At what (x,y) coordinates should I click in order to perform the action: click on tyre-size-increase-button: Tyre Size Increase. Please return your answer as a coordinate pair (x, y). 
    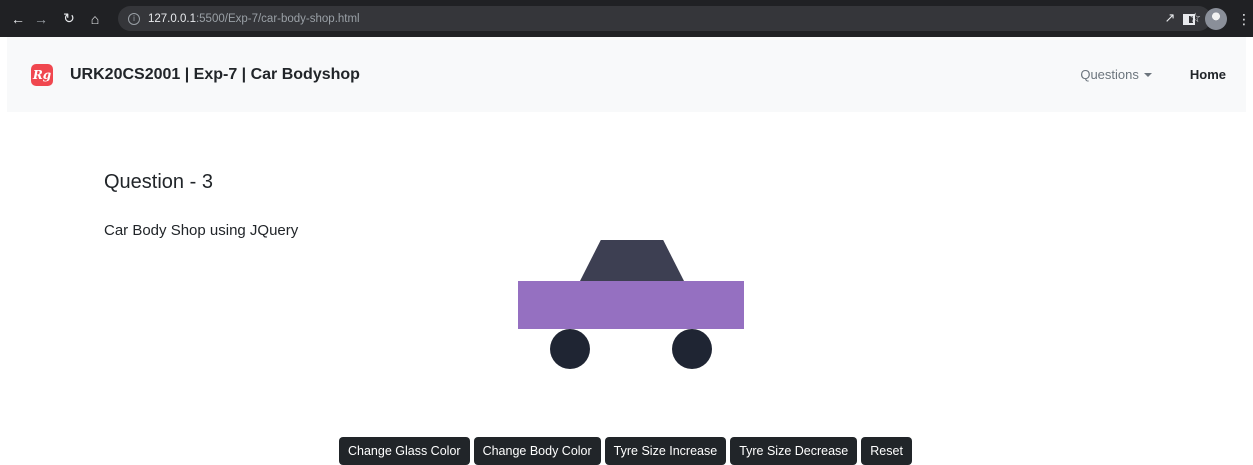
    Looking at the image, I should click on (665, 451).